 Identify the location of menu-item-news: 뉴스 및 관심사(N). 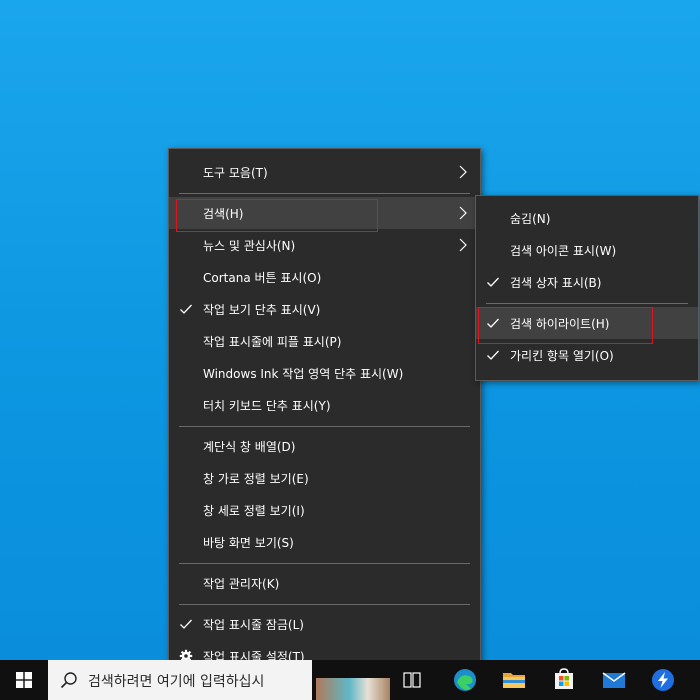
(324, 245).